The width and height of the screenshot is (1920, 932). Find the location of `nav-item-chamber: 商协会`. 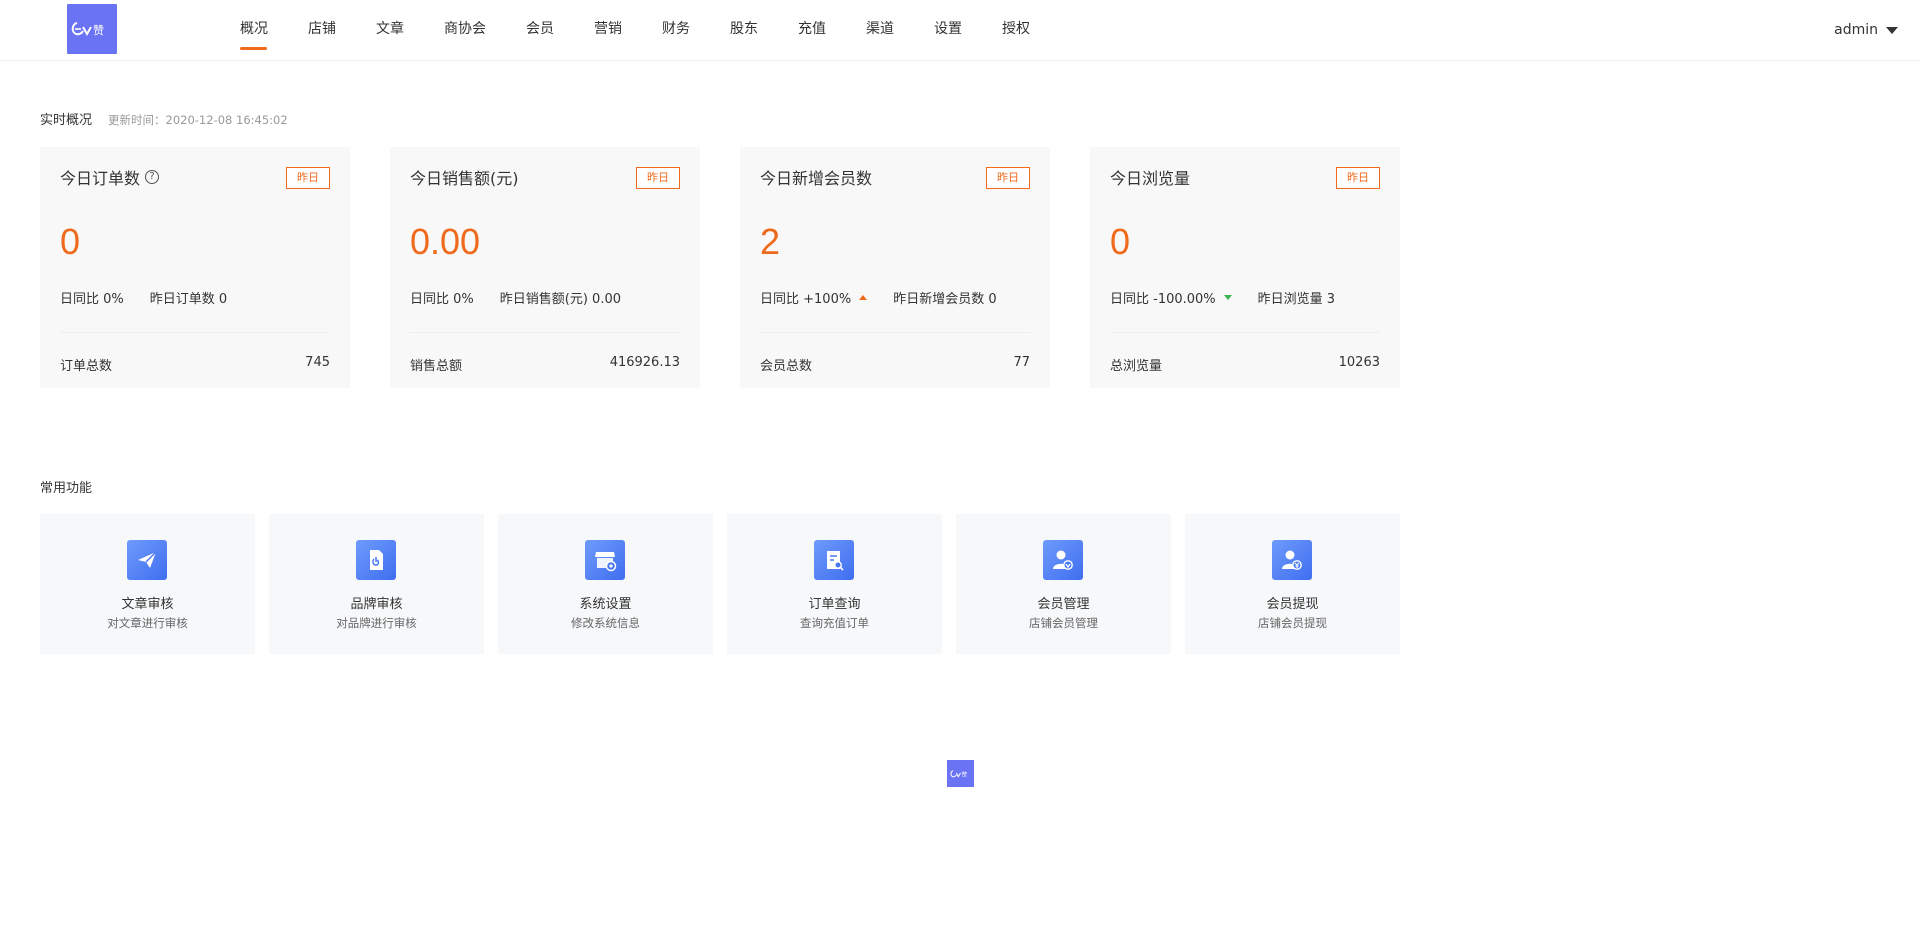

nav-item-chamber: 商协会 is located at coordinates (465, 30).